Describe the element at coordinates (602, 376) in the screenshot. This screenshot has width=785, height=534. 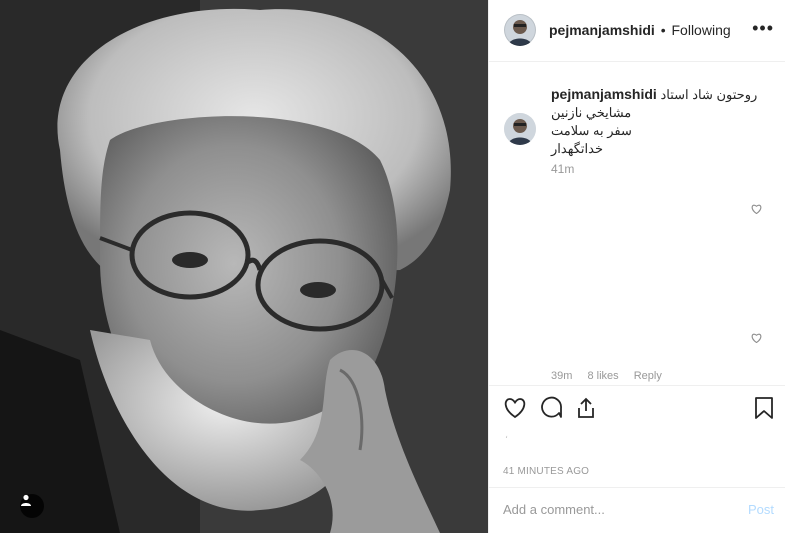
I see `comment-likes: 8 likes` at that location.